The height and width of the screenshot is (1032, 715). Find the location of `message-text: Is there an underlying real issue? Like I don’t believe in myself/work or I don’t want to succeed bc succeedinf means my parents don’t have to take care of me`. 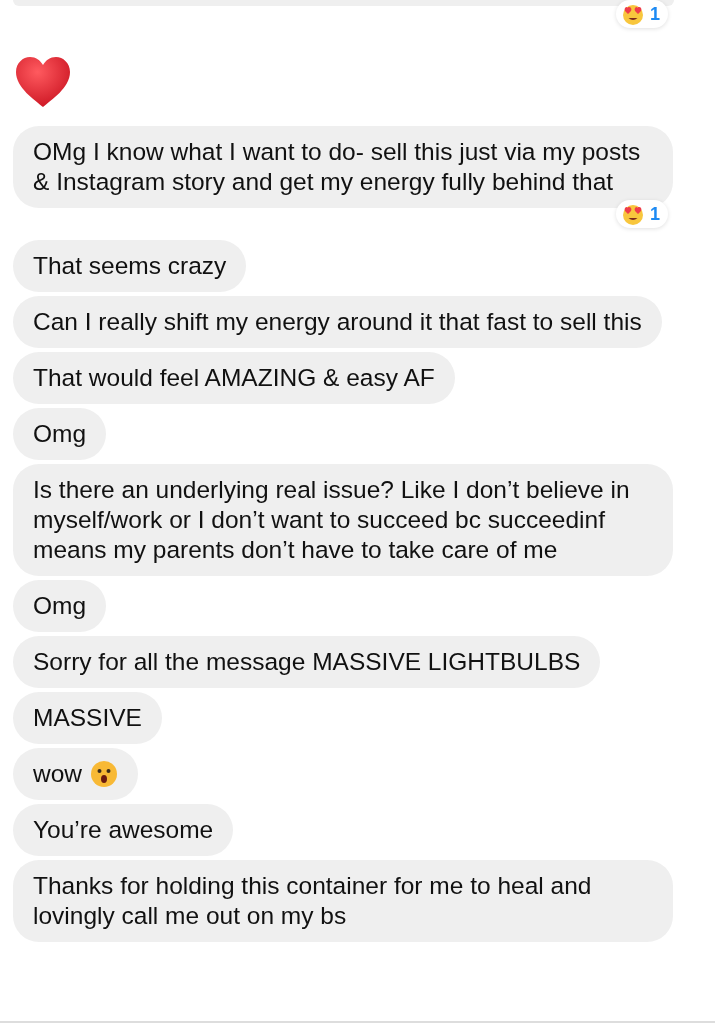

message-text: Is there an underlying real issue? Like I don’t believe in myself/work or I don’t want to succeed bc succeedinf means my parents don’t have to take care of me is located at coordinates (332, 520).